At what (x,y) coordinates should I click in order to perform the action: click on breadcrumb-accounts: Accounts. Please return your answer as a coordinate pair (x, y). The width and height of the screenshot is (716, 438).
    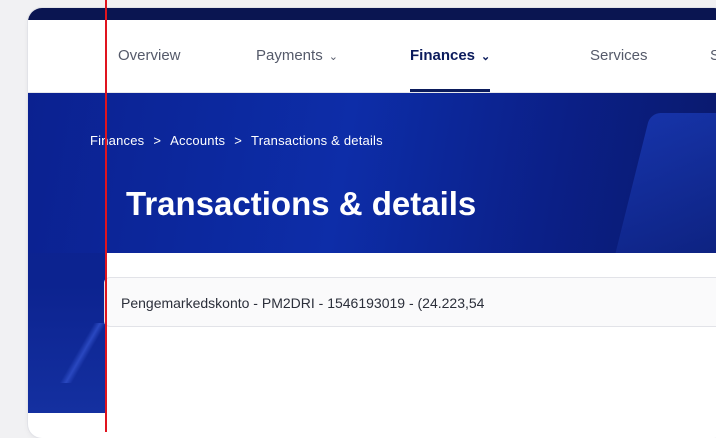
    Looking at the image, I should click on (197, 140).